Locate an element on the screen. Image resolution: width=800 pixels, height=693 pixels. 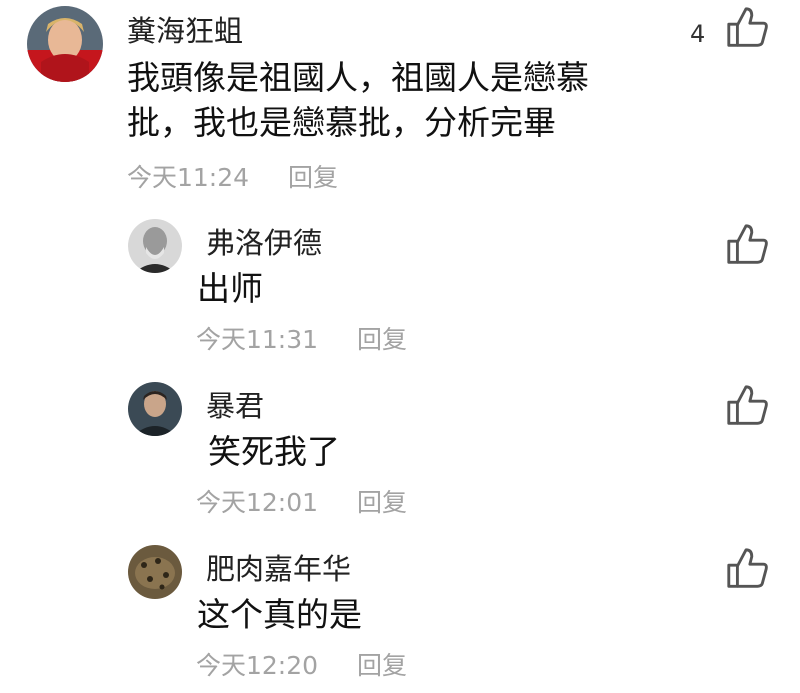
comment-content: 出师 is located at coordinates (230, 288).